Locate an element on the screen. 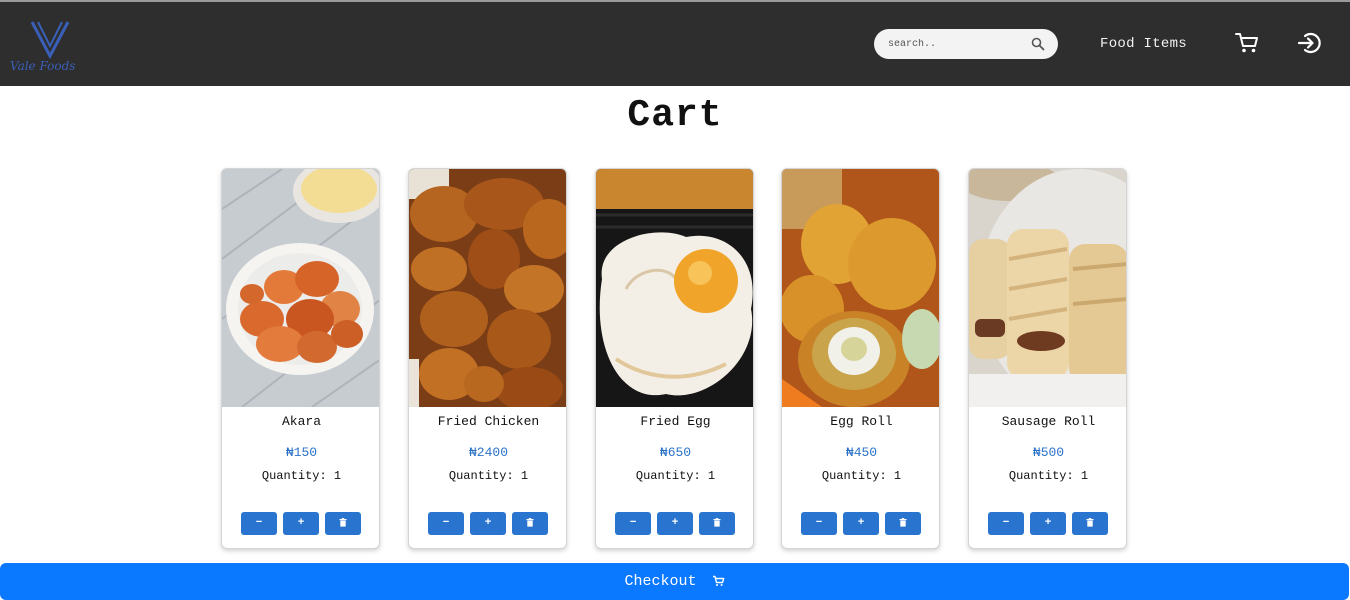 The width and height of the screenshot is (1350, 600). food-image-fried-egg is located at coordinates (674, 288).